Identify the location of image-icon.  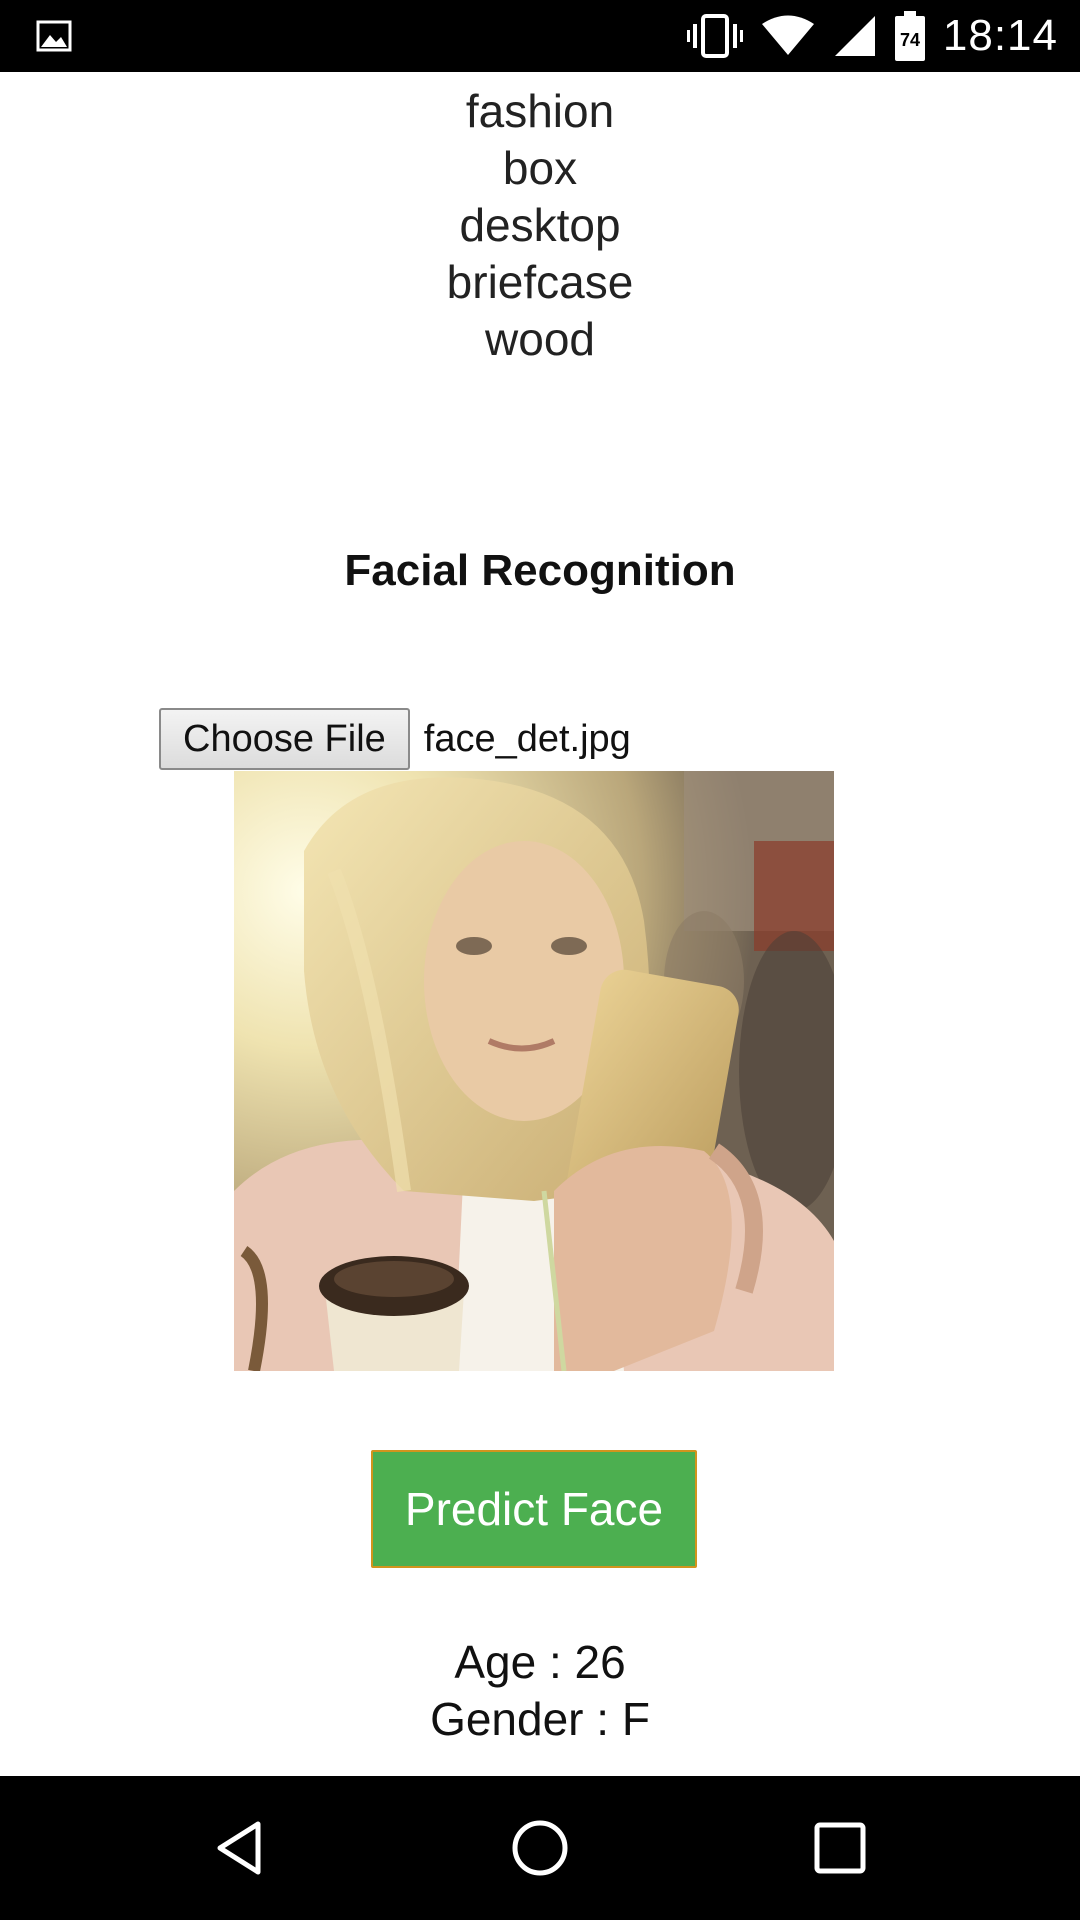
(54, 36).